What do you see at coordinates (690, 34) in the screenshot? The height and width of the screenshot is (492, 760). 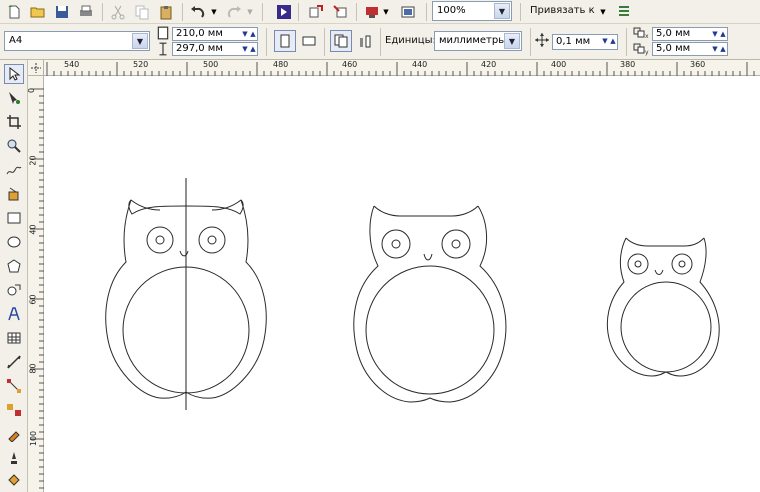 I see `duplicate-x-field: 5,0 мм ▼ ▲` at bounding box center [690, 34].